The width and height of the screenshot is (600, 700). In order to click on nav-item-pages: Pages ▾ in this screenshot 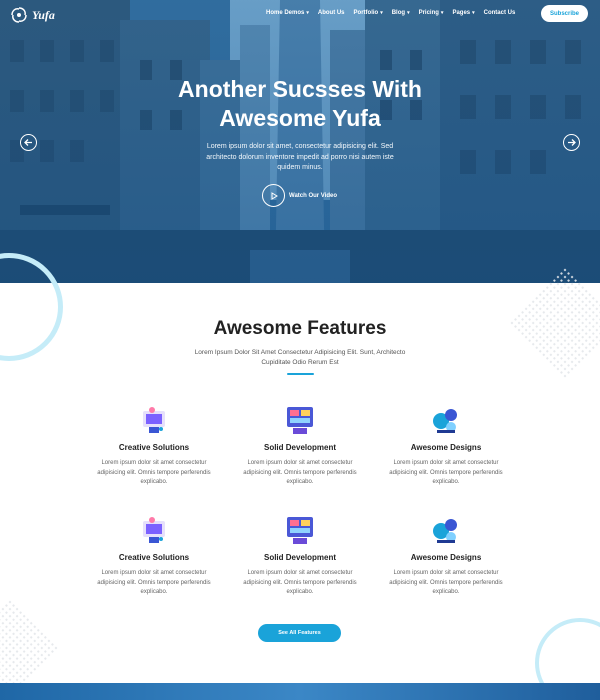, I will do `click(463, 13)`.